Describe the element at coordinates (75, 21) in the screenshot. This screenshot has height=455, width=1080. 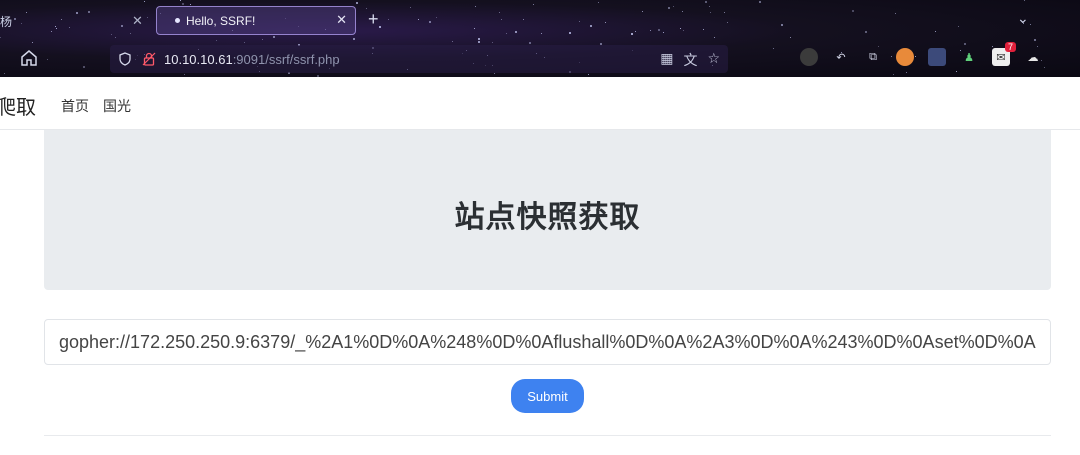
I see `tab-previous: 杨 ✕` at that location.